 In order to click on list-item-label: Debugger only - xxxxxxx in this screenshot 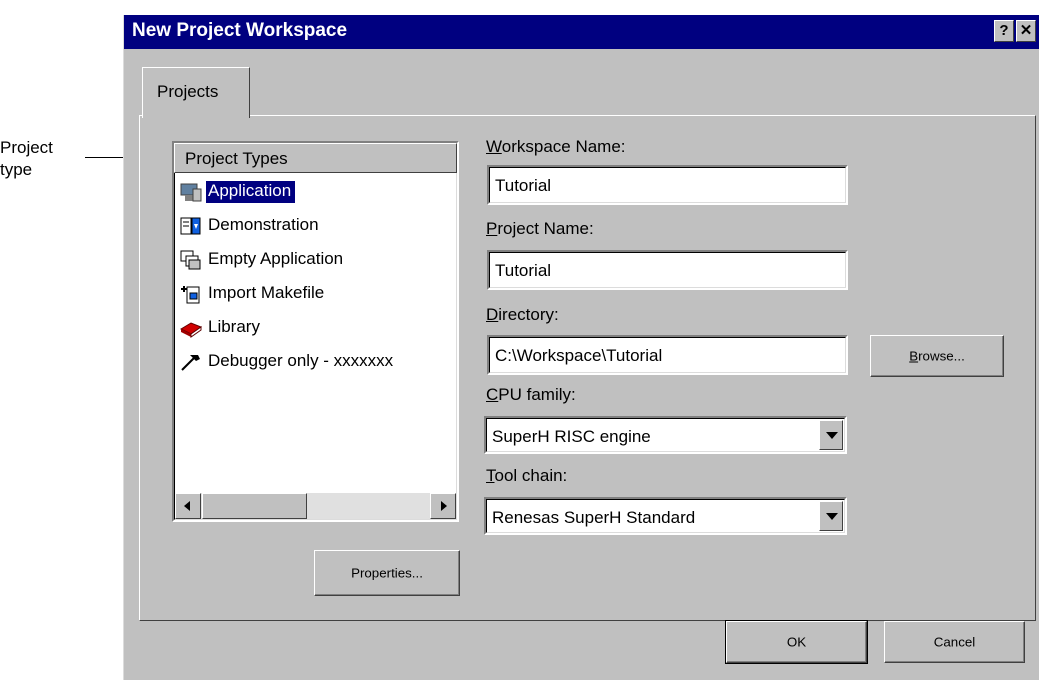, I will do `click(301, 360)`.